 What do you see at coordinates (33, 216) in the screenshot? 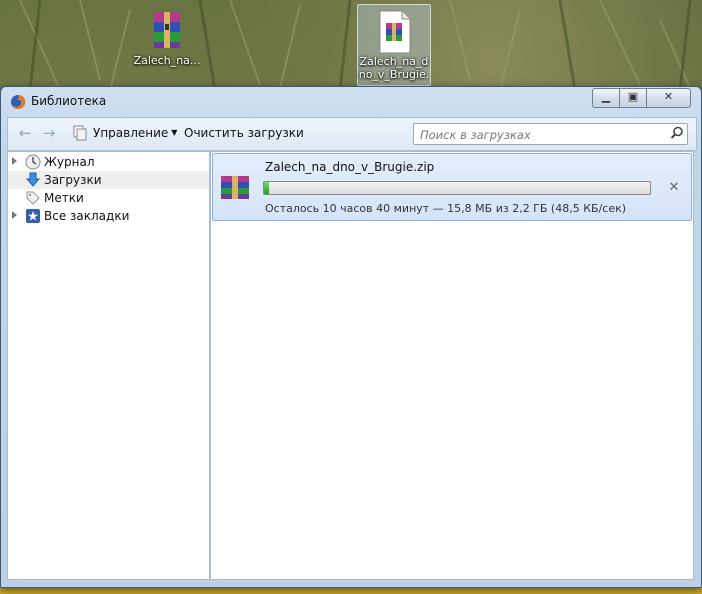
I see `star-bookmark-icon` at bounding box center [33, 216].